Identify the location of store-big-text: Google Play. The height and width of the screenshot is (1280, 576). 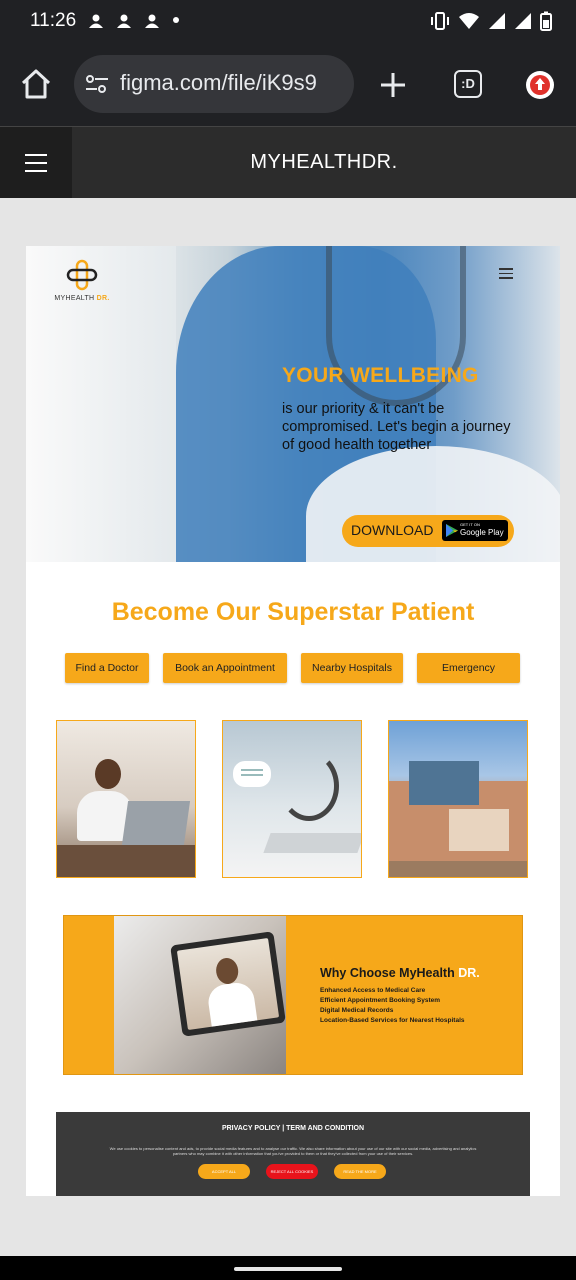
(482, 532).